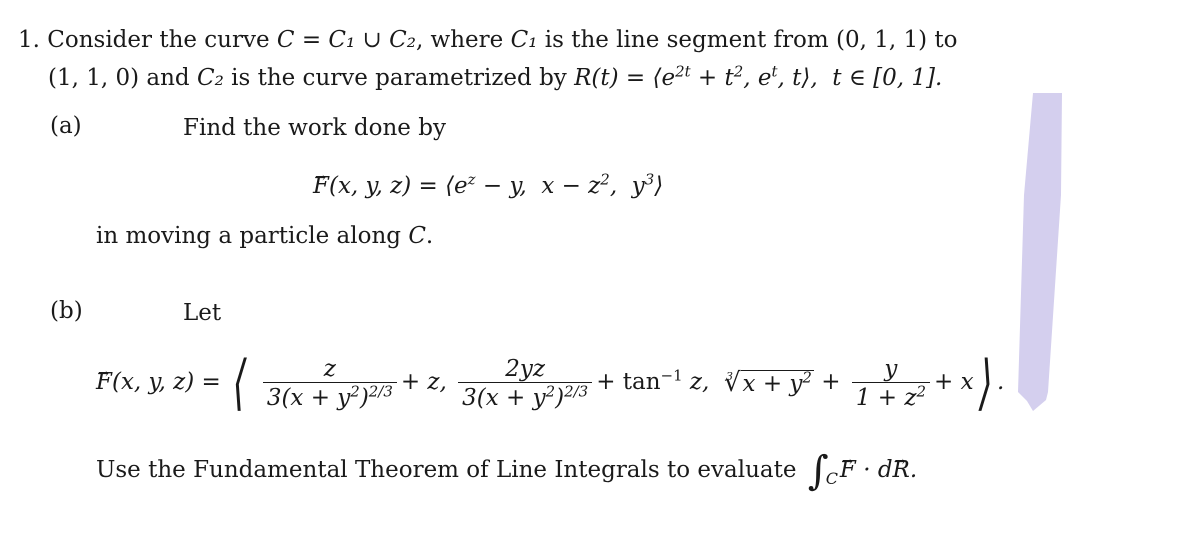 The image size is (1200, 541). Describe the element at coordinates (162, 40) in the screenshot. I see `intro-text: Consider the curve` at that location.